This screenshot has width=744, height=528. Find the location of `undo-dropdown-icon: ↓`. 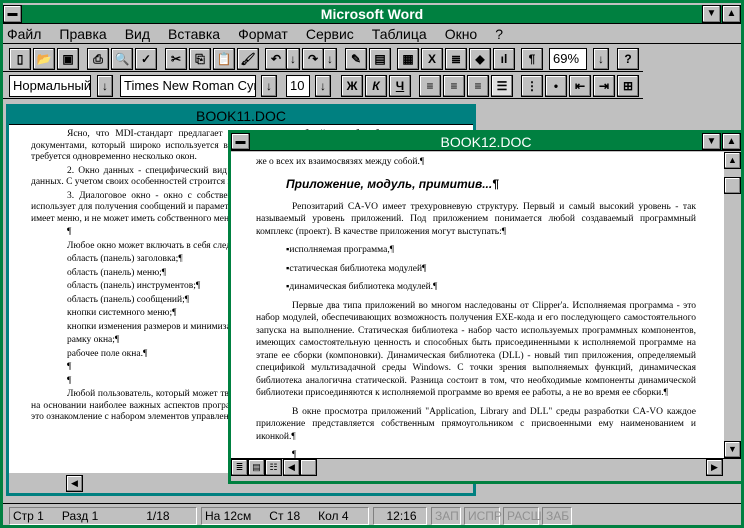

undo-dropdown-icon: ↓ is located at coordinates (293, 59).